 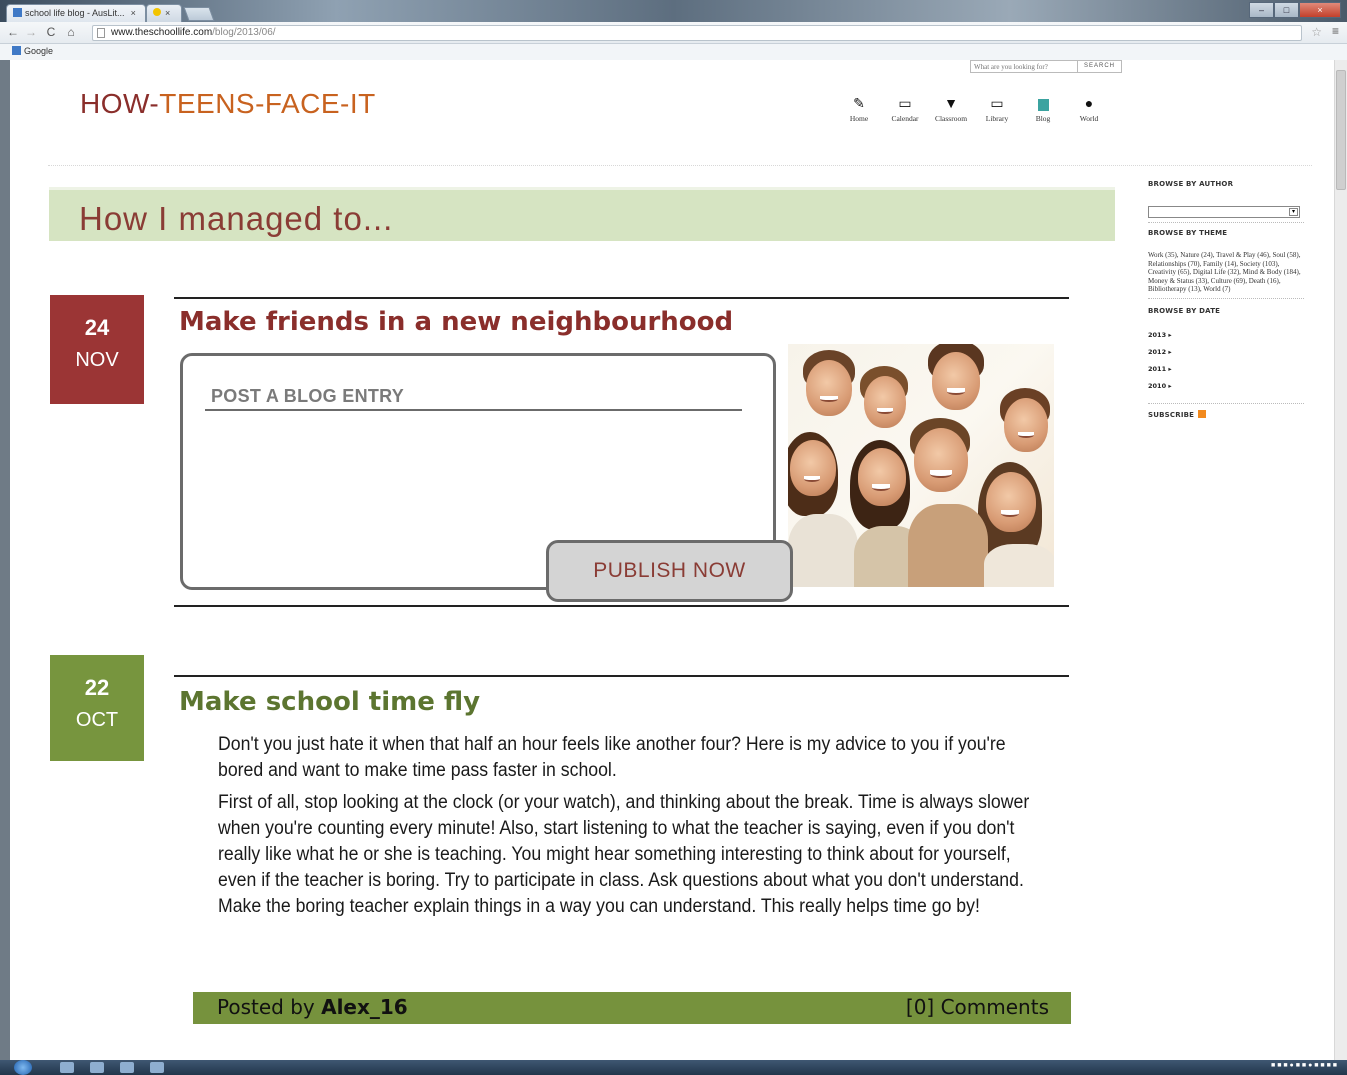 I want to click on nav-item-calendar: ▭ Calendar, so click(x=905, y=109).